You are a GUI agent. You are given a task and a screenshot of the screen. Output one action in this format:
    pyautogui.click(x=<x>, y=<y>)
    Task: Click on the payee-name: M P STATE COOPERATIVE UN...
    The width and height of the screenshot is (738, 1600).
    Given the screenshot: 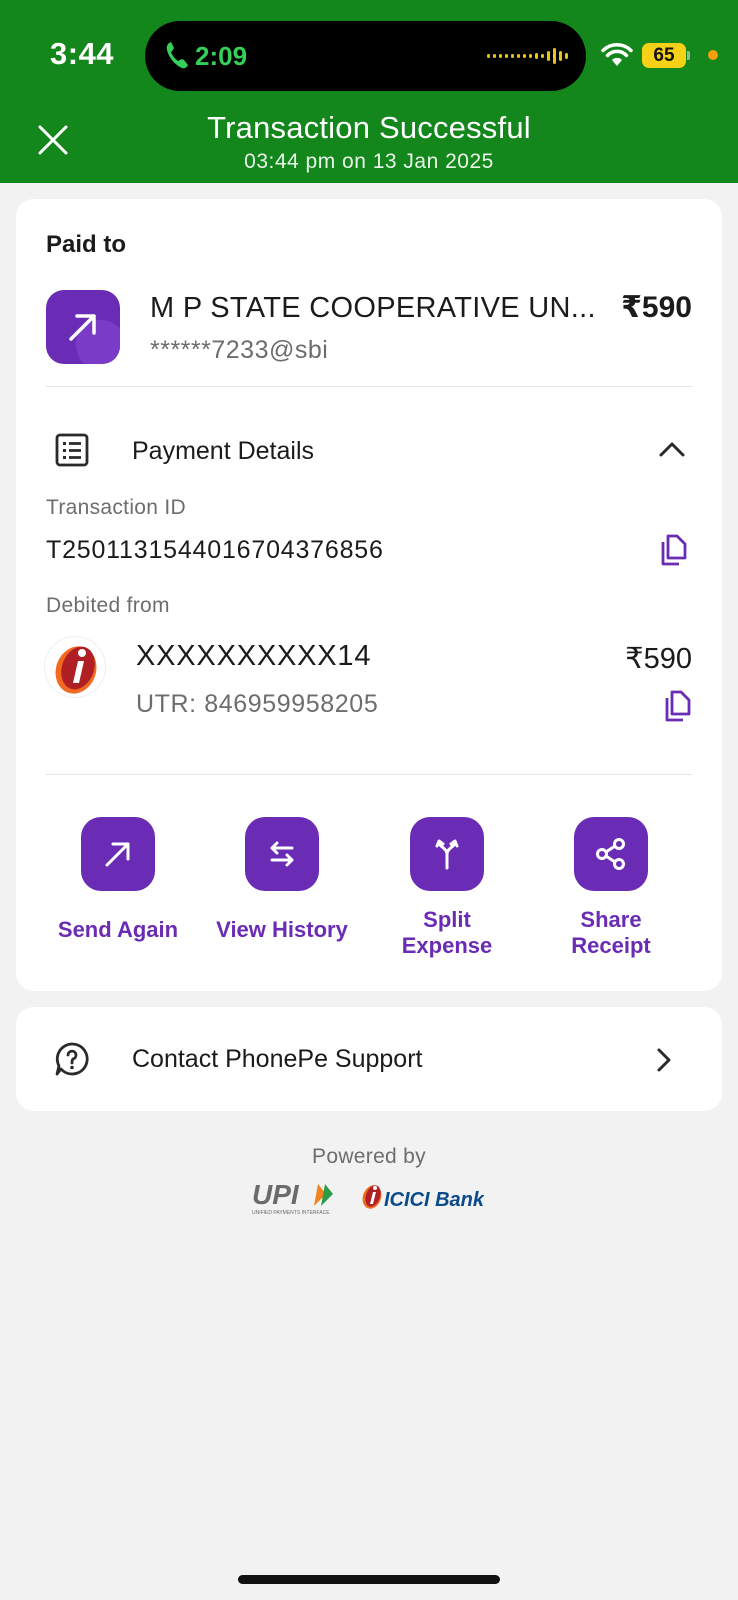 What is the action you would take?
    pyautogui.click(x=373, y=308)
    